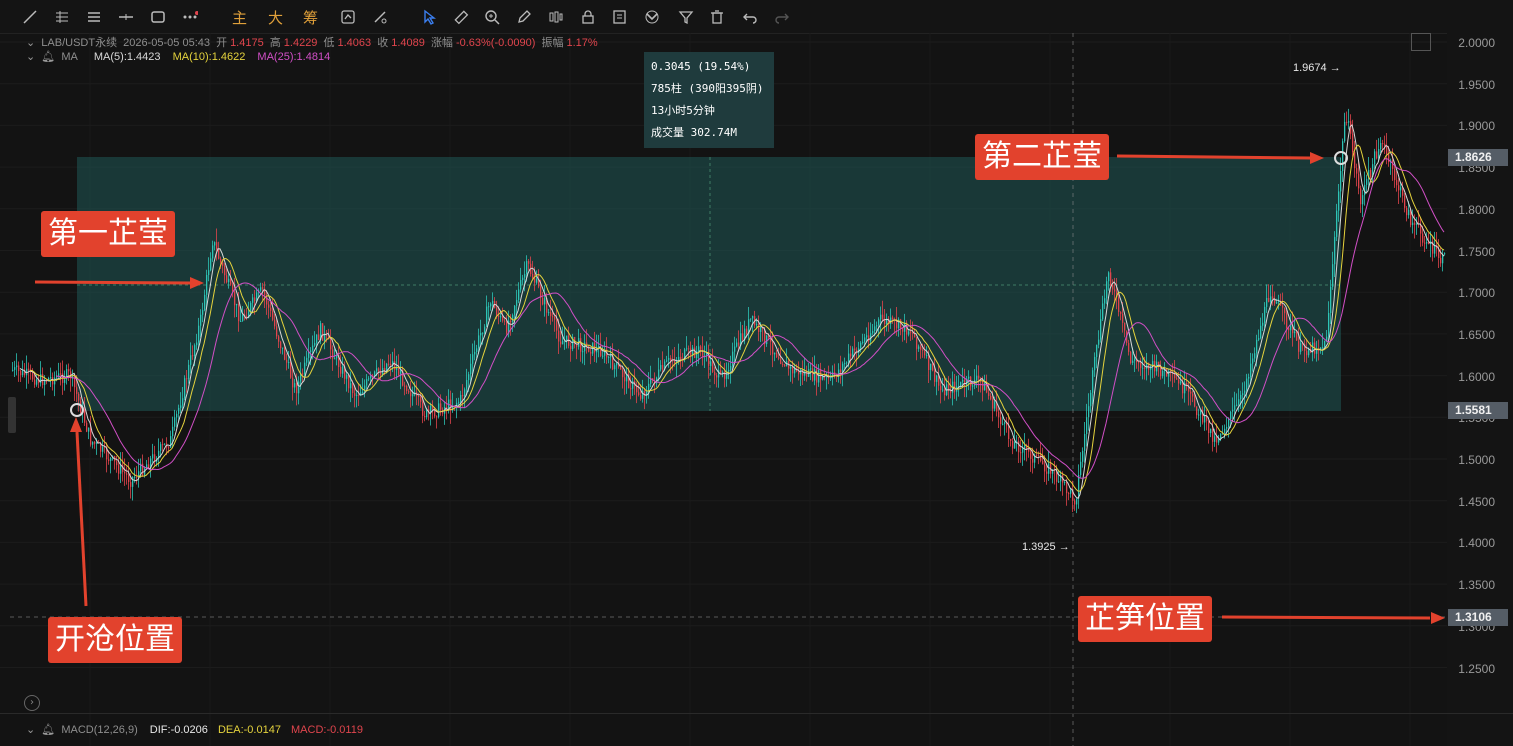  What do you see at coordinates (158, 17) in the screenshot?
I see `rectangle-icon` at bounding box center [158, 17].